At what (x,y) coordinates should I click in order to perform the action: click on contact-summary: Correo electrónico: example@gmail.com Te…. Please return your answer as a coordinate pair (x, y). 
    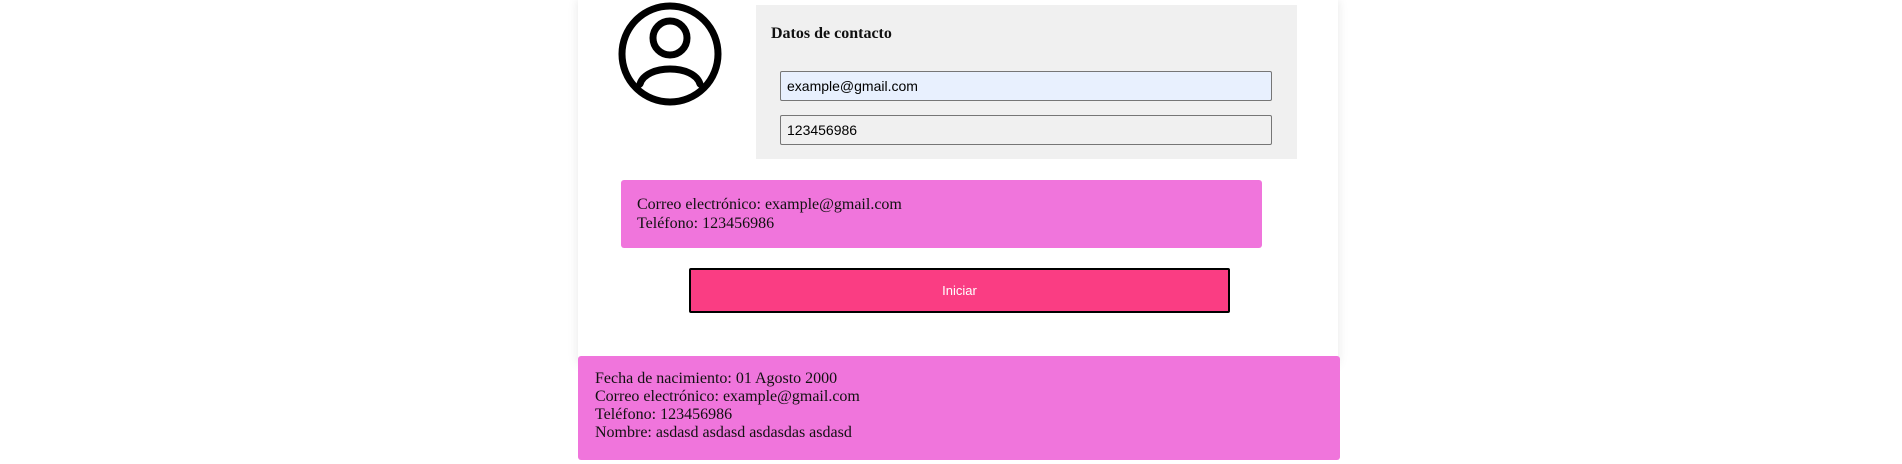
    Looking at the image, I should click on (941, 214).